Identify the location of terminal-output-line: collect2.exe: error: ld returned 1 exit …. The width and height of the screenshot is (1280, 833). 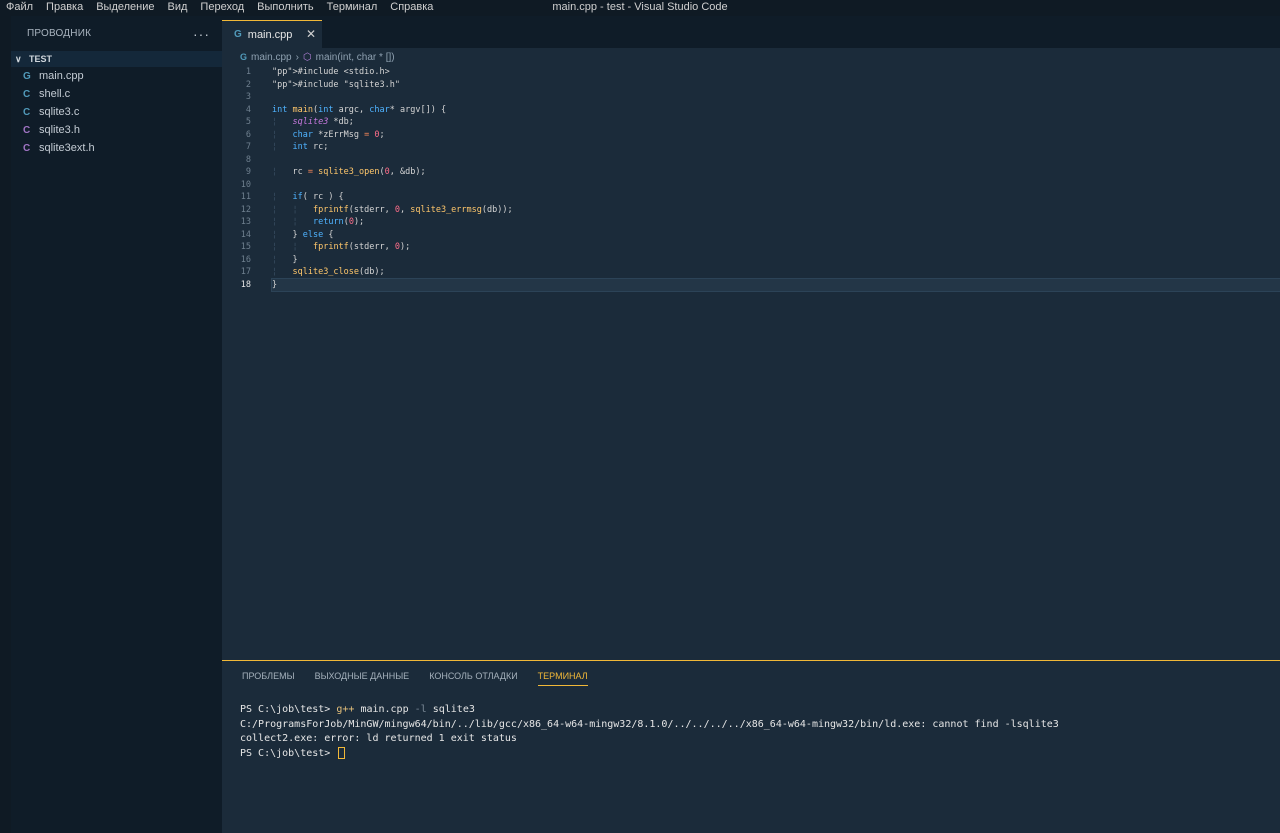
(378, 738).